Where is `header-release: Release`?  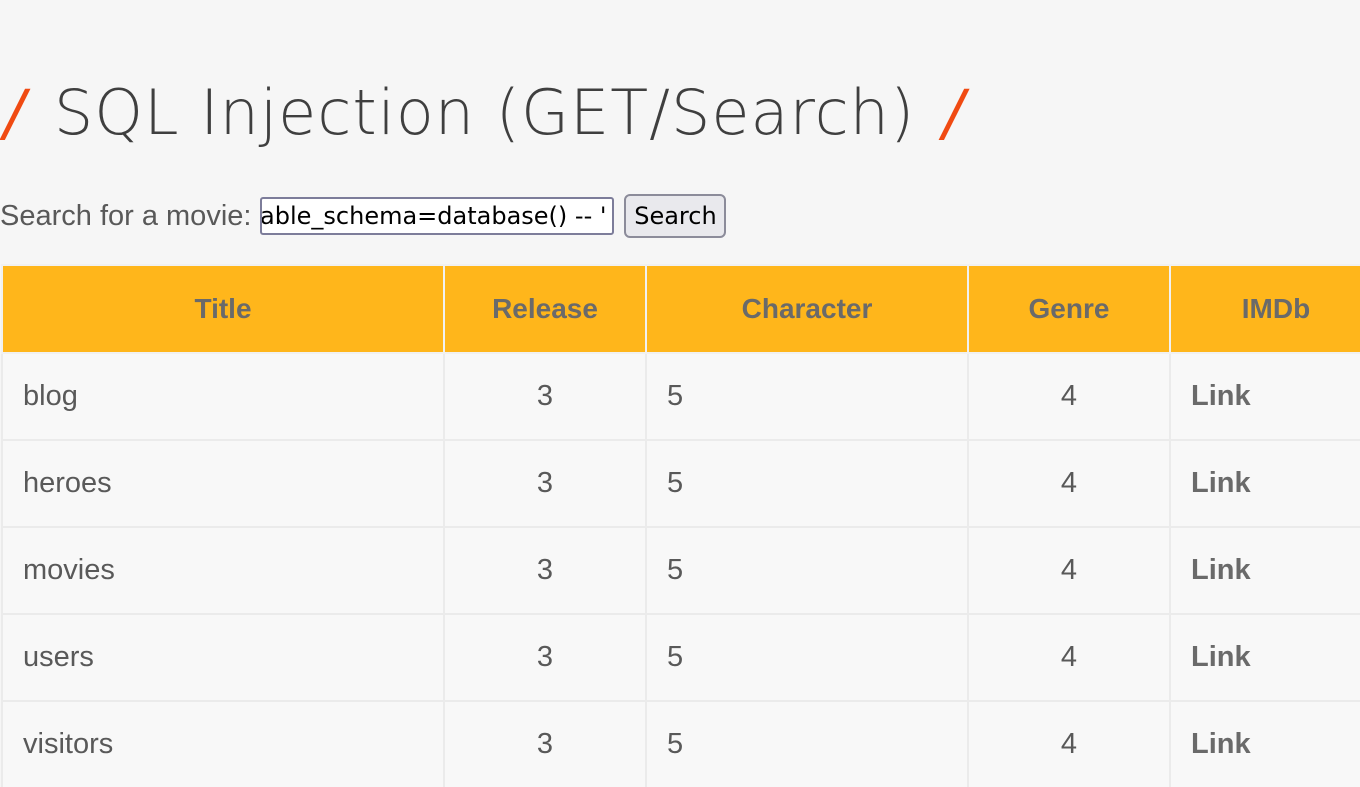 header-release: Release is located at coordinates (545, 309).